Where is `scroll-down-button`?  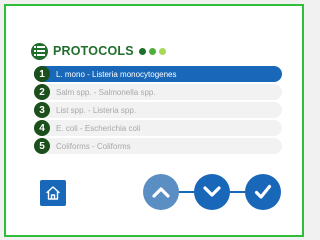 scroll-down-button is located at coordinates (212, 192).